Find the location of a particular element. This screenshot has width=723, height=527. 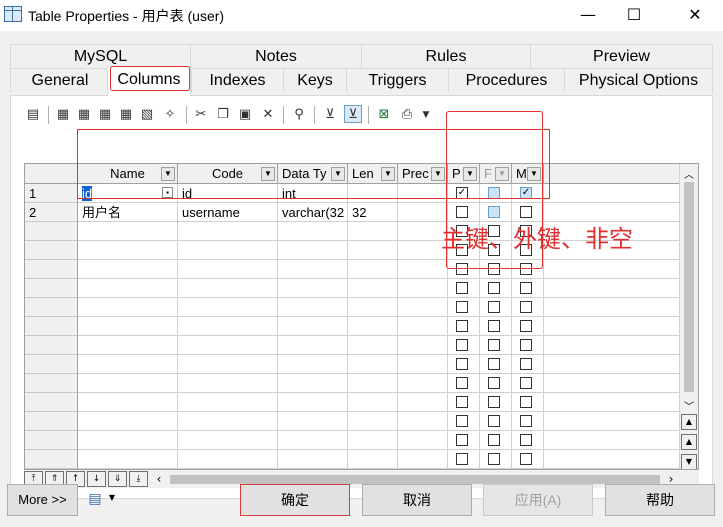

properties-icon: ▤ is located at coordinates (33, 115).